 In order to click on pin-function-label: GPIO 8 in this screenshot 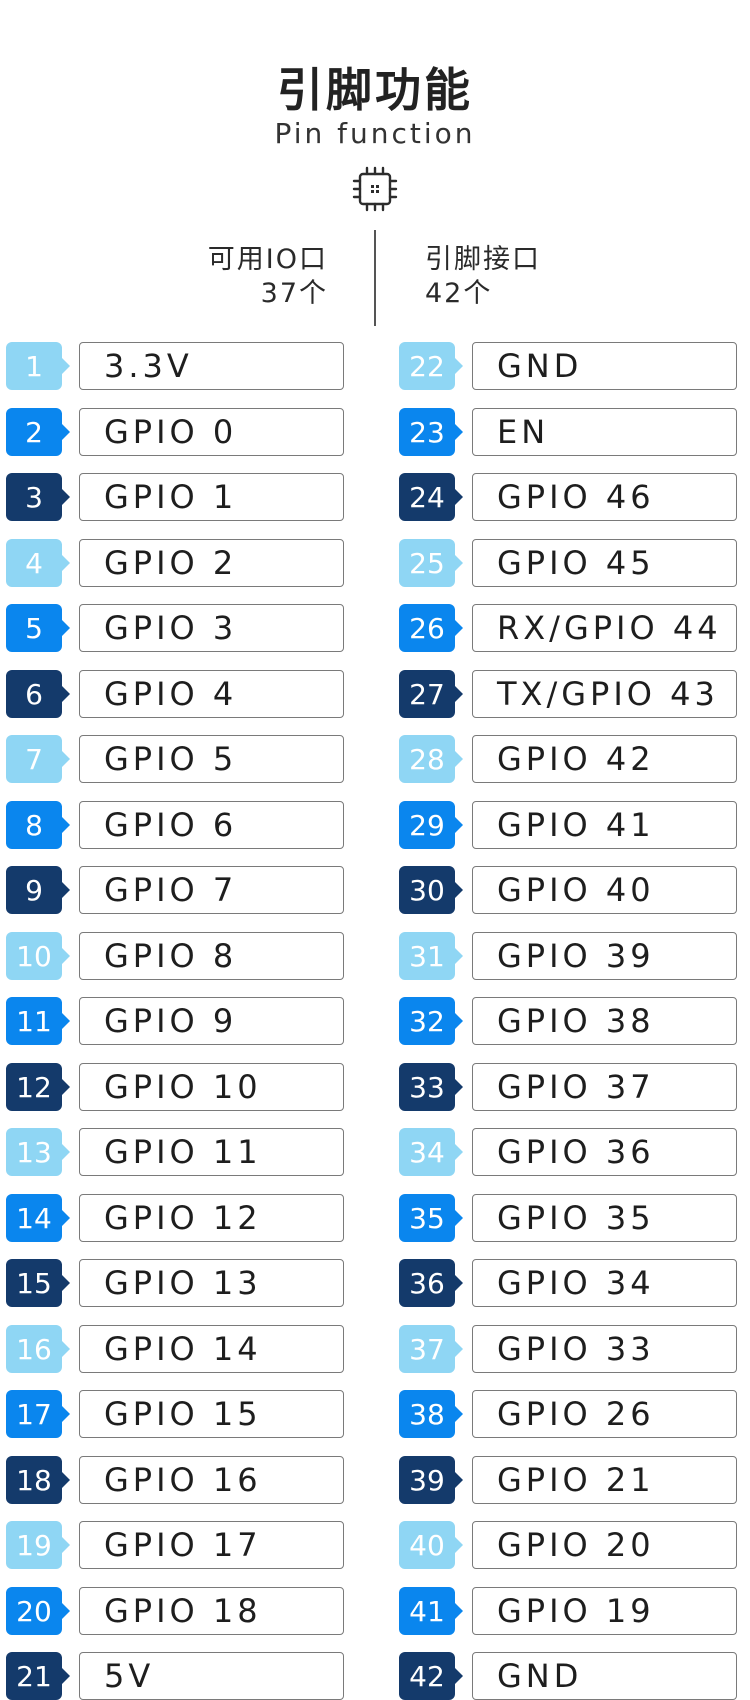, I will do `click(211, 956)`.